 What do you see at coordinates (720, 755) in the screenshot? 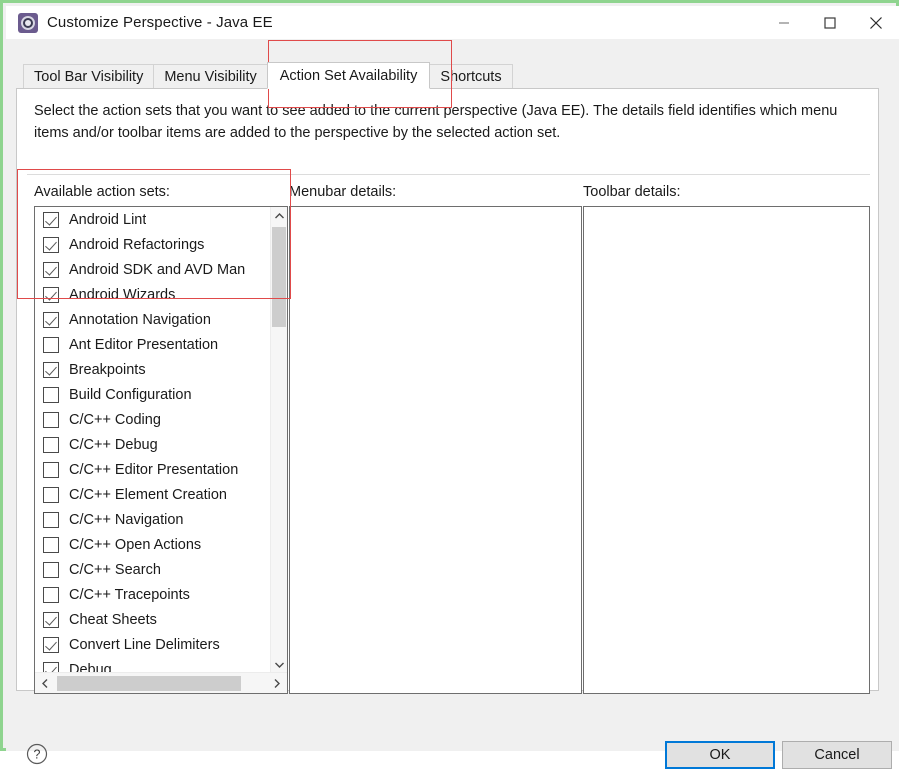
I see `ok-button: OK` at bounding box center [720, 755].